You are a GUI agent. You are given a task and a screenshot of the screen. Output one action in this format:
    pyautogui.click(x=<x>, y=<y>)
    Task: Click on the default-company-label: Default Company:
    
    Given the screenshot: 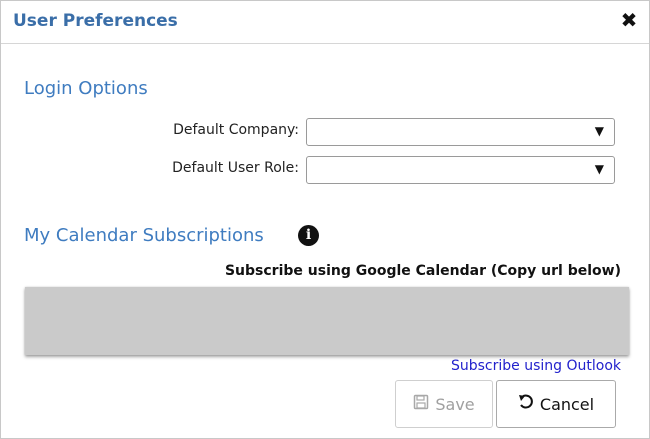 What is the action you would take?
    pyautogui.click(x=236, y=130)
    